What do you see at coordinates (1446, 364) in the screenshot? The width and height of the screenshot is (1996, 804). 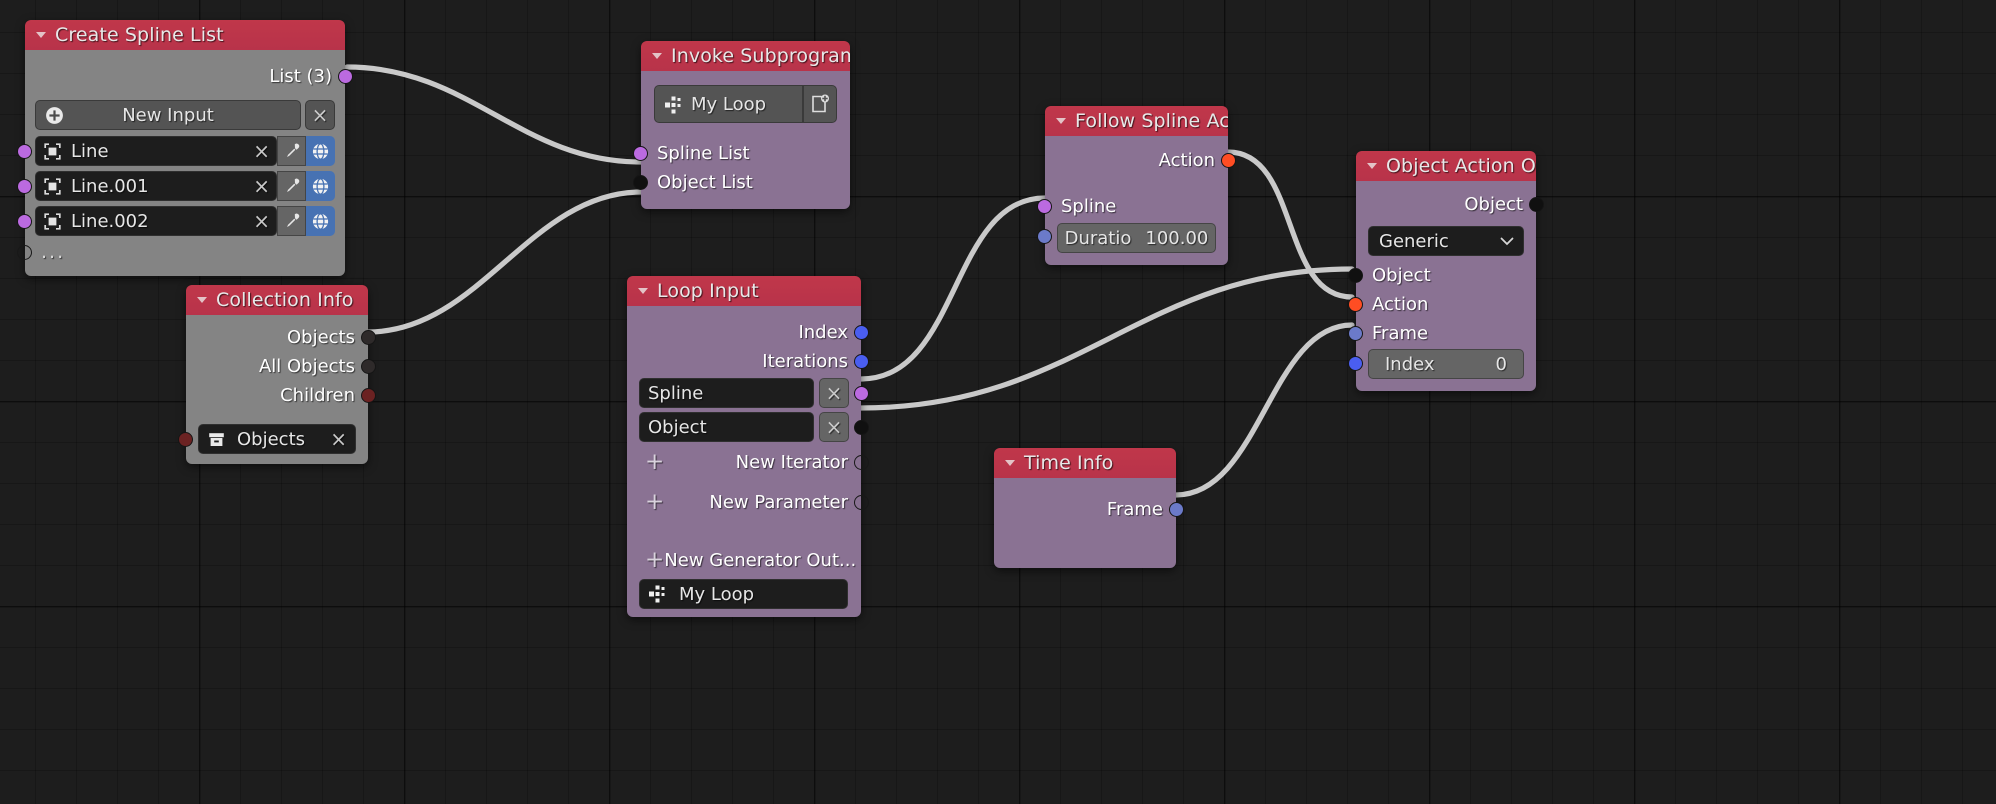 I see `index-field: Index 0` at bounding box center [1446, 364].